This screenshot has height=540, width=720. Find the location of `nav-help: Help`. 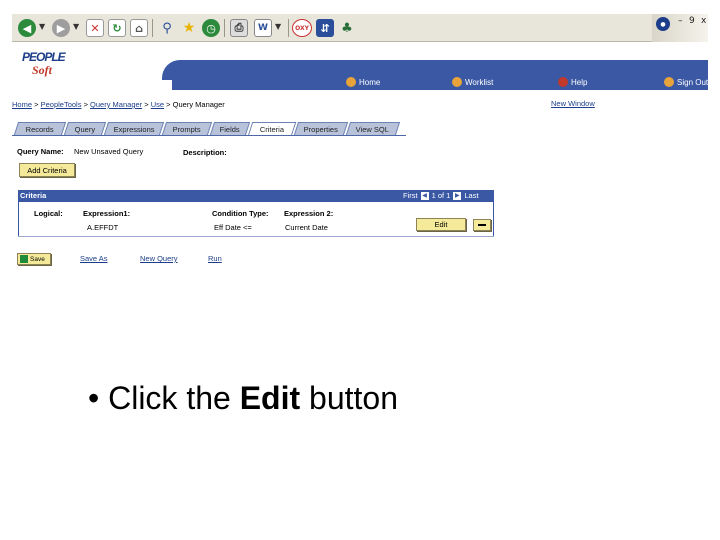

nav-help: Help is located at coordinates (572, 82).